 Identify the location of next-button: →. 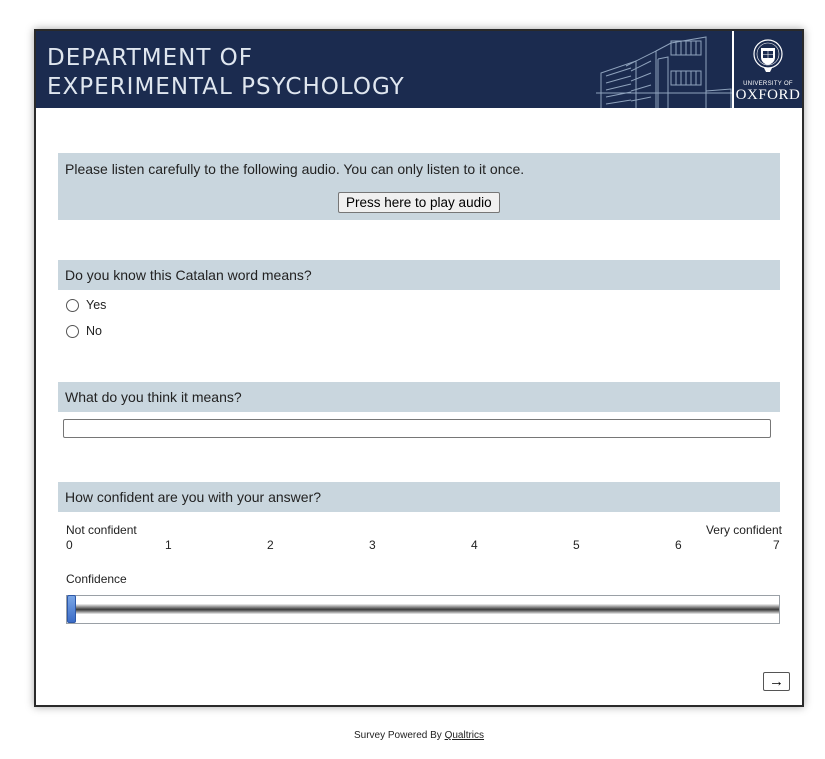
(776, 681).